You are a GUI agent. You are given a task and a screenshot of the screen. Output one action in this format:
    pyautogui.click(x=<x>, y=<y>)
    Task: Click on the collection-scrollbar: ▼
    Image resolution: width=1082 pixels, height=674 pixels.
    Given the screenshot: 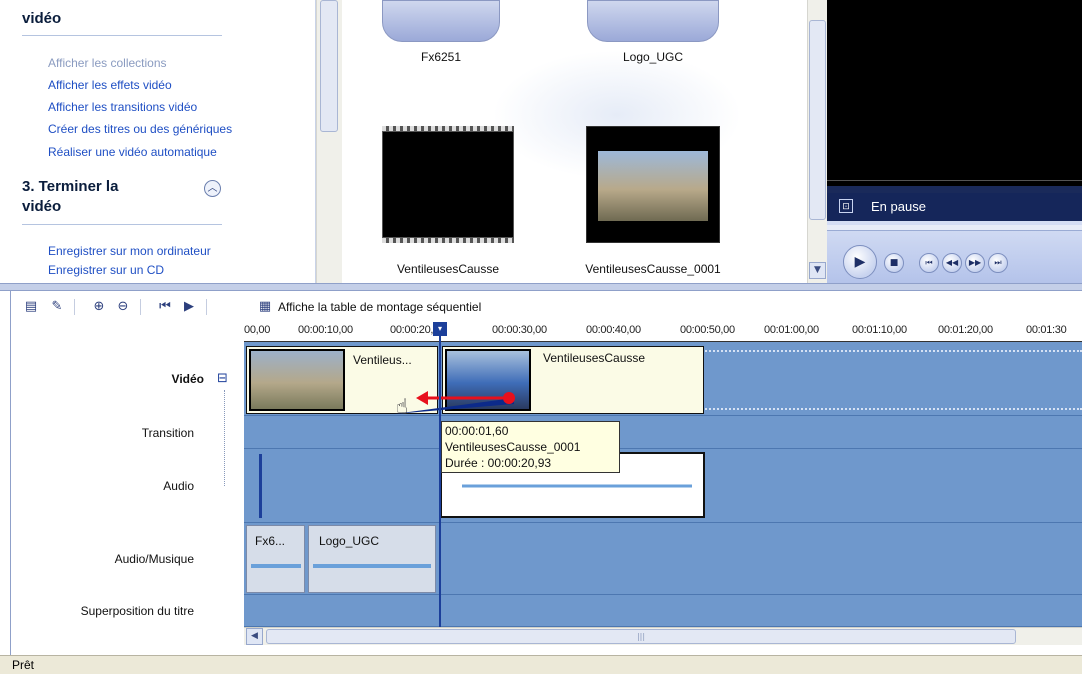 What is the action you would take?
    pyautogui.click(x=817, y=141)
    